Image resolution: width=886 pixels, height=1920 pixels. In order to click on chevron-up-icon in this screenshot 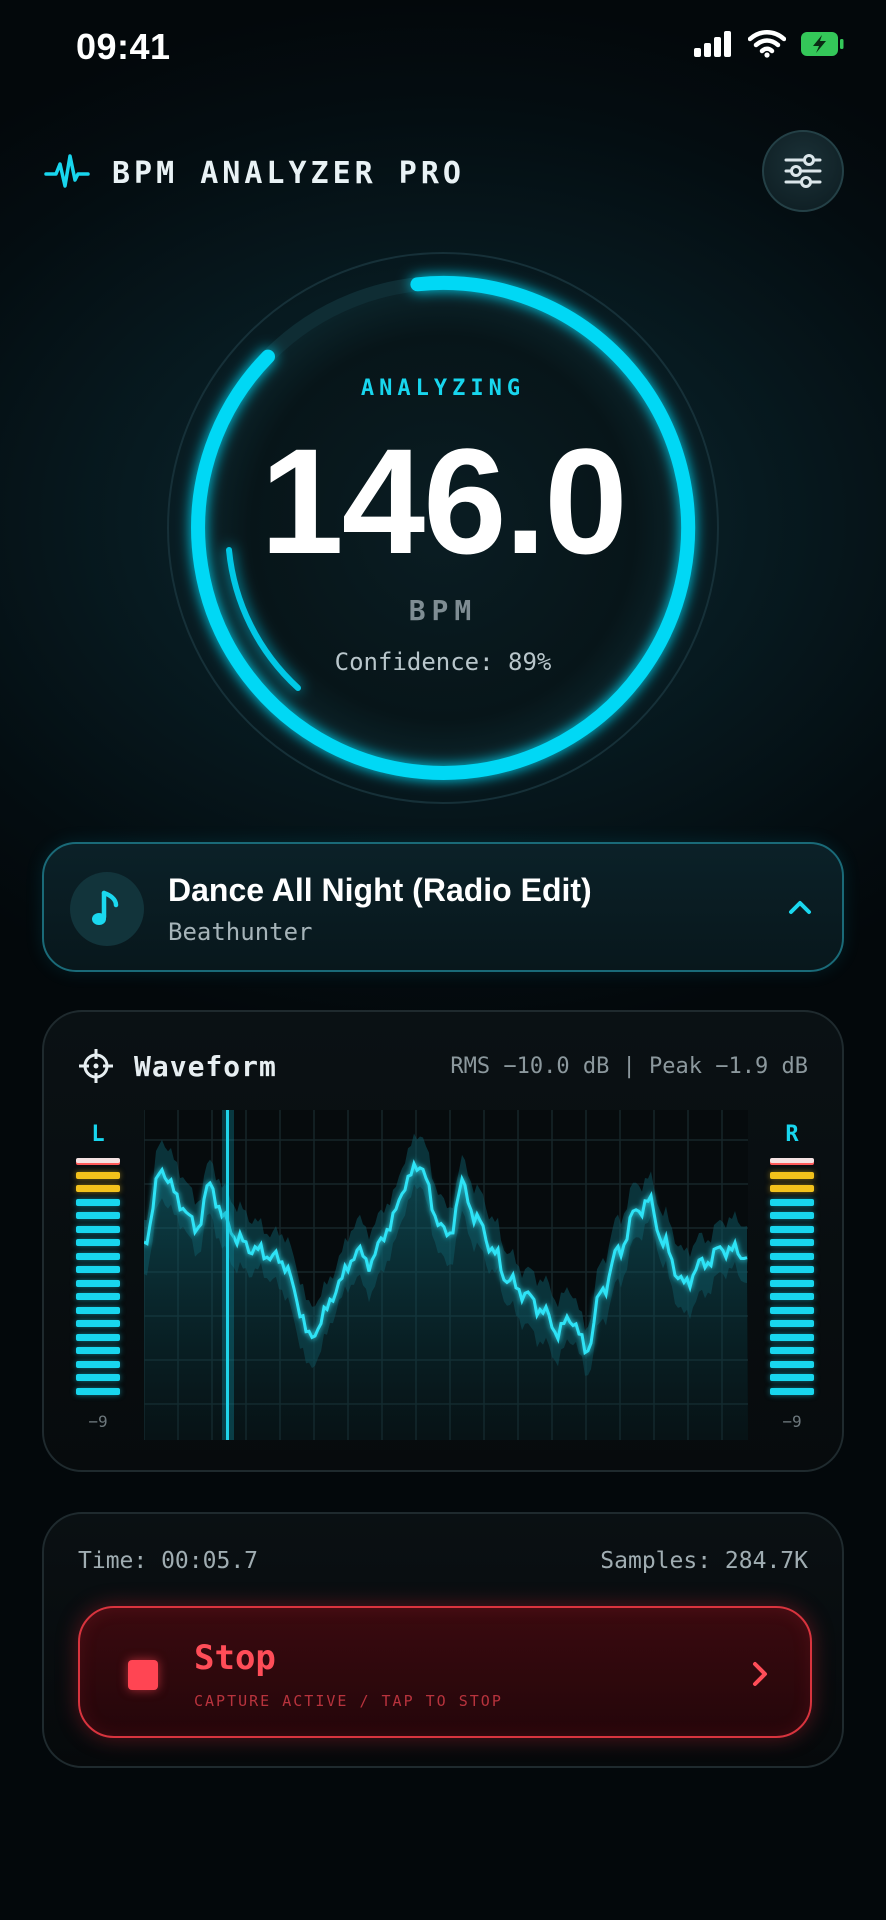, I will do `click(800, 908)`.